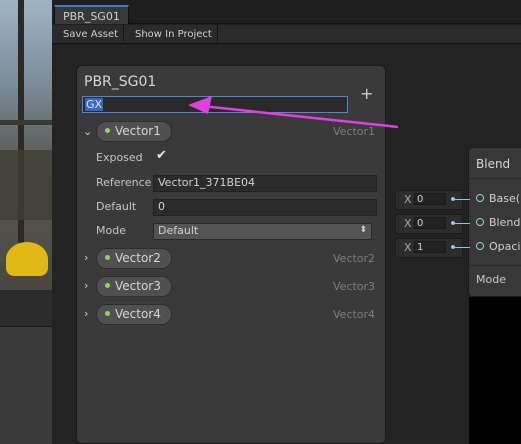 The image size is (521, 444). I want to click on left-panel-lower, so click(26, 367).